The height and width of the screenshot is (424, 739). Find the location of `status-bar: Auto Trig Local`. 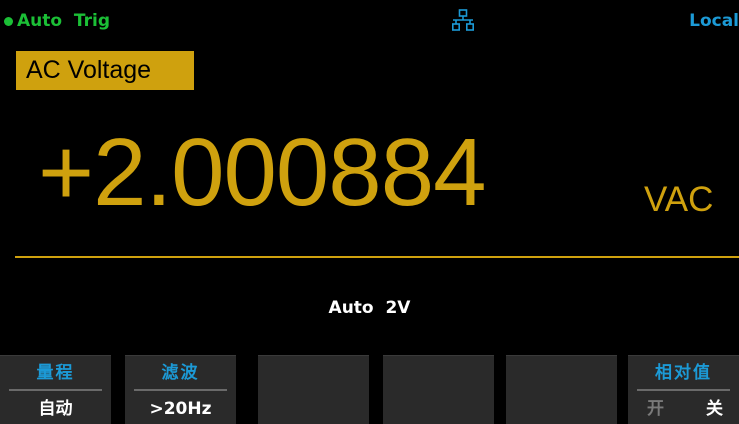

status-bar: Auto Trig Local is located at coordinates (369, 22).